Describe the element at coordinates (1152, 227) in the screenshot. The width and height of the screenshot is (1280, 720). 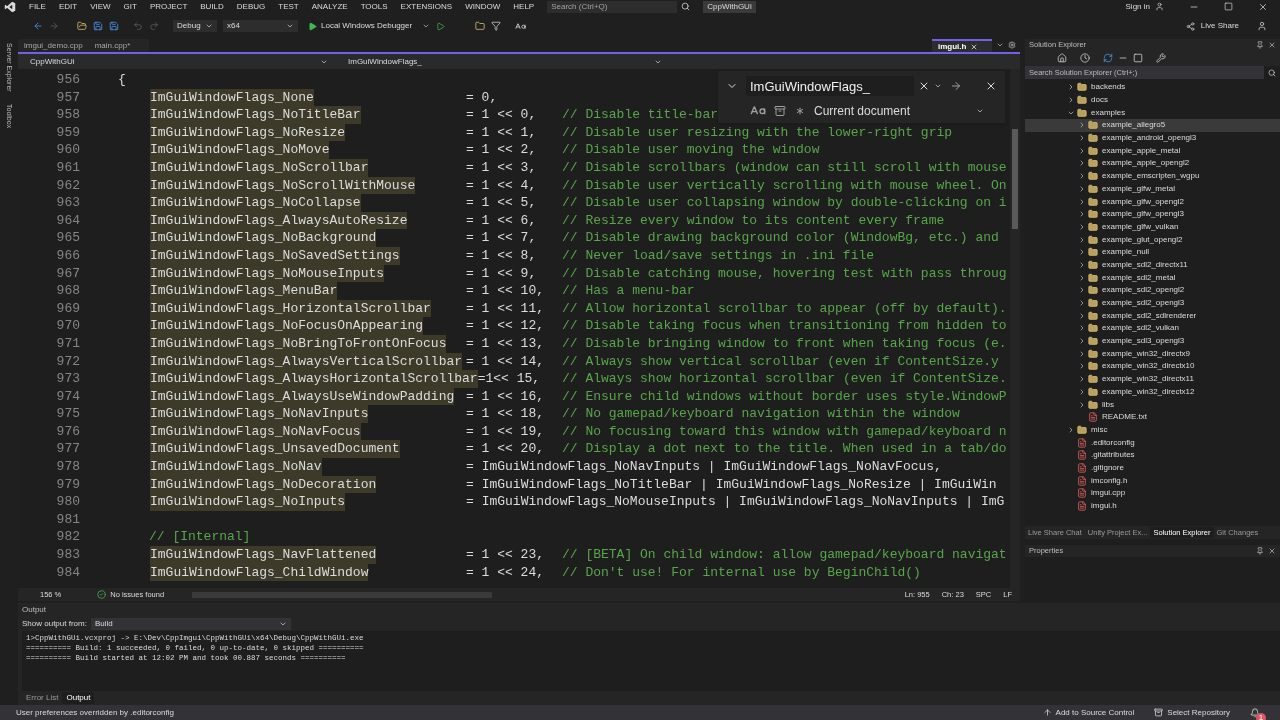
I see `tree-item: example_glfw_vulkan` at that location.